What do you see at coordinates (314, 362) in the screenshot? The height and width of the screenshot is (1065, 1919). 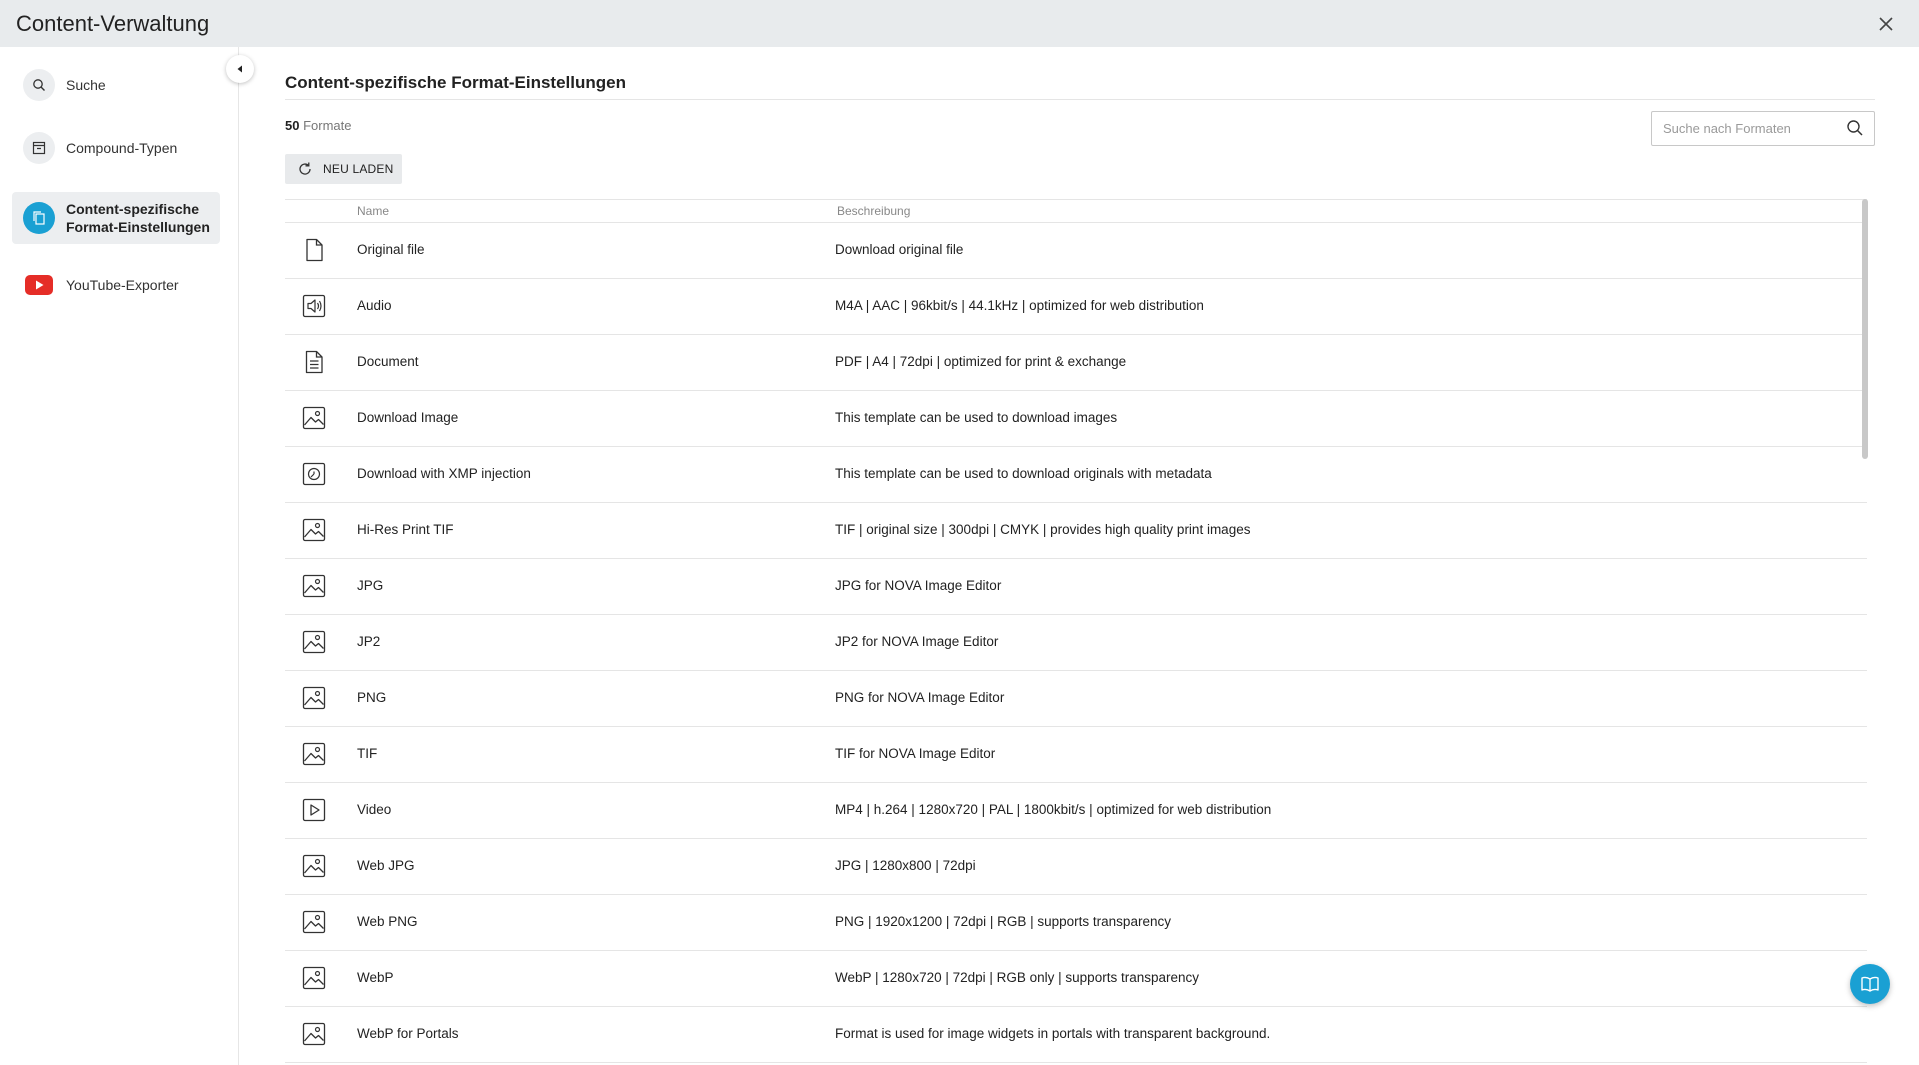 I see `document-icon` at bounding box center [314, 362].